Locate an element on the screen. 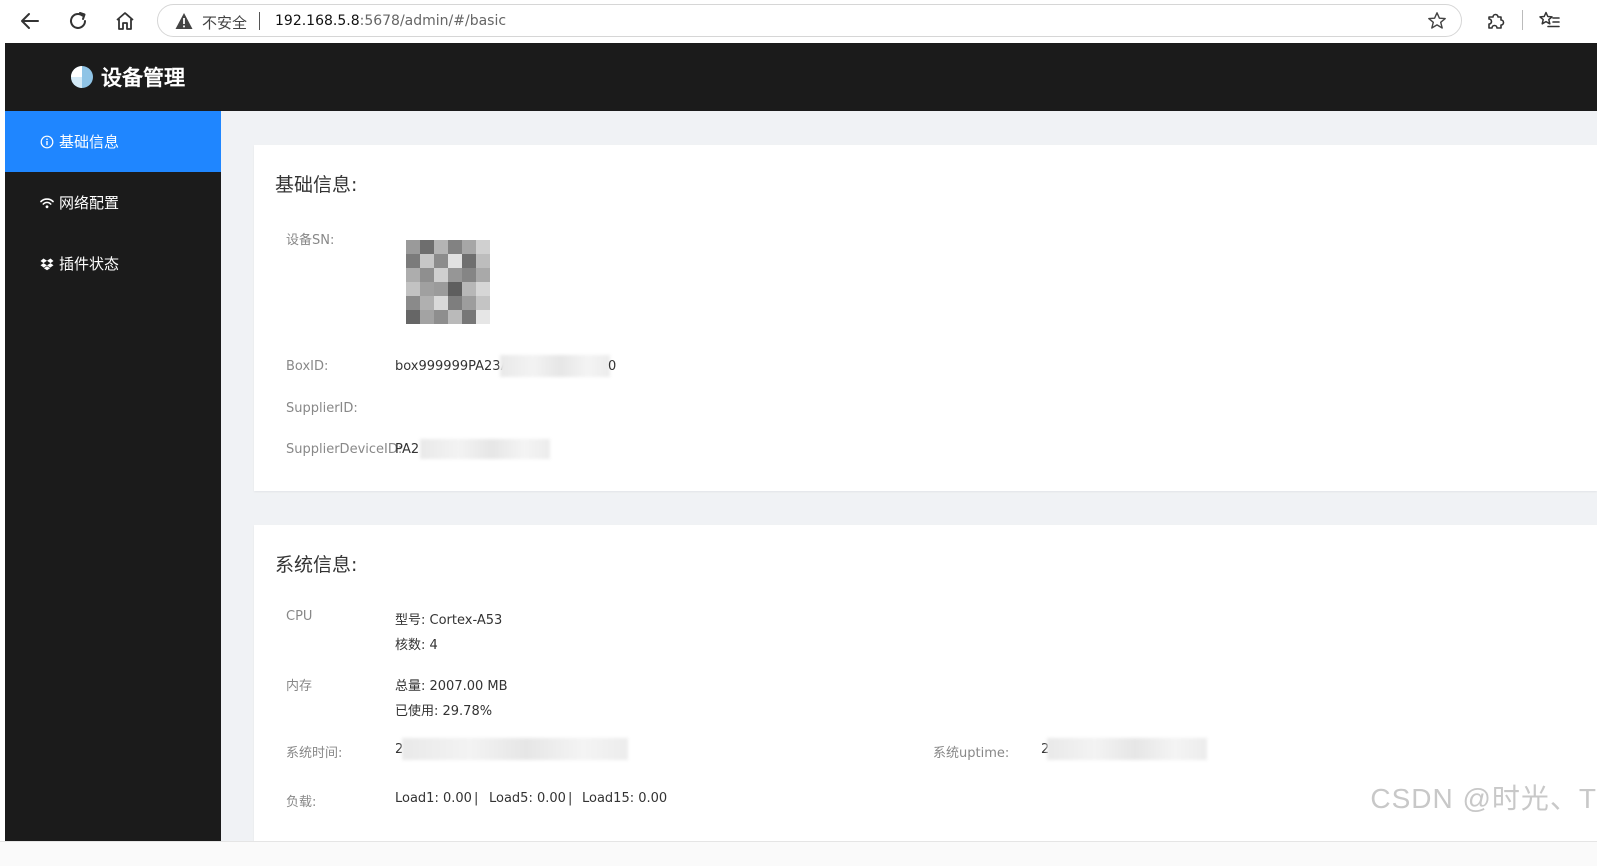 Image resolution: width=1597 pixels, height=866 pixels. favorites-list-icon is located at coordinates (1549, 19).